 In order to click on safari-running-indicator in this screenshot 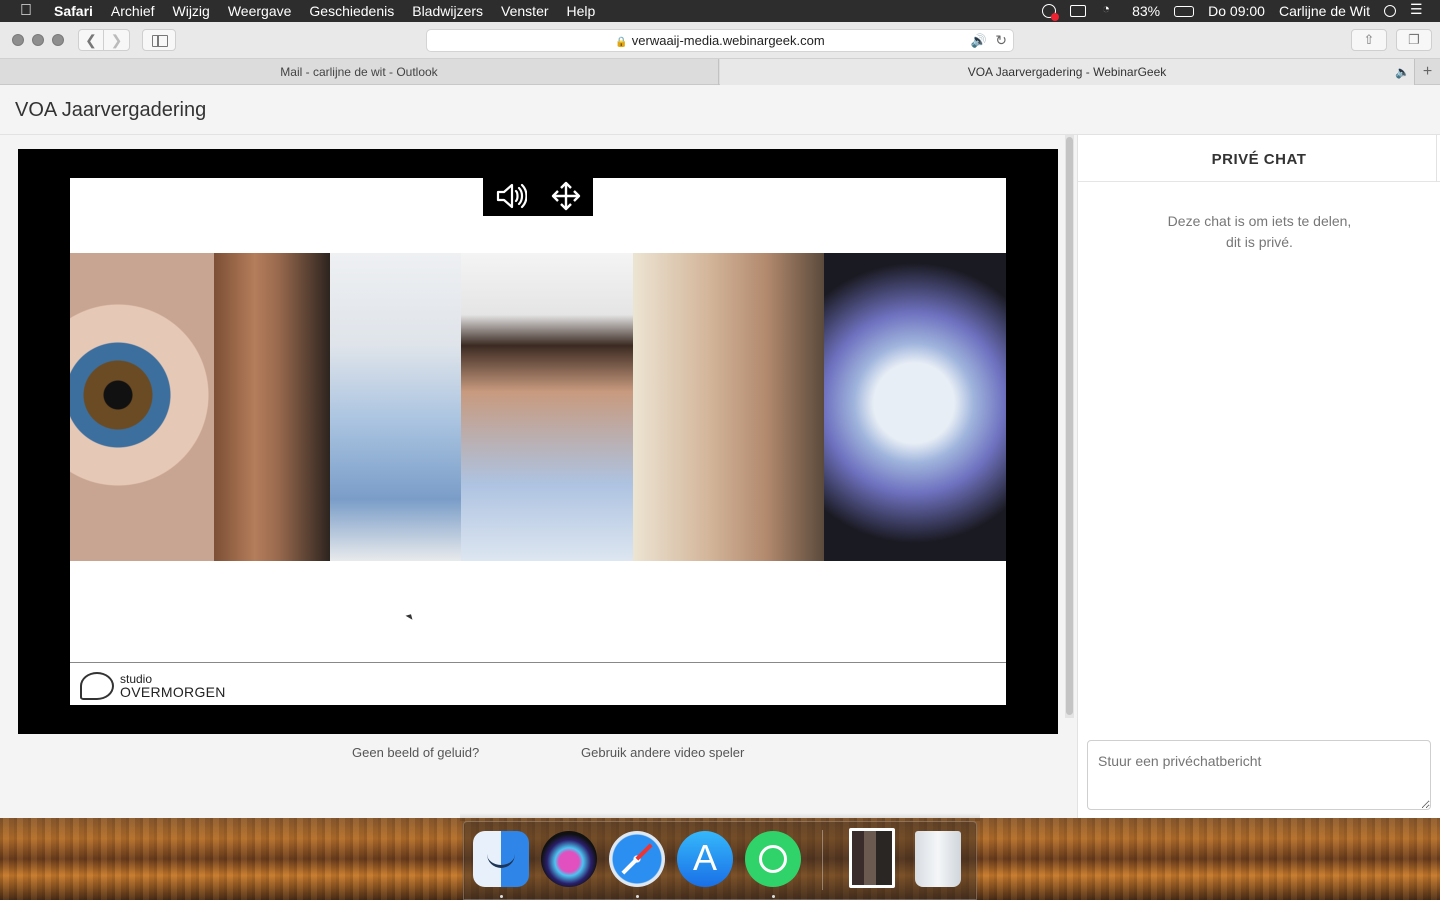, I will do `click(637, 896)`.